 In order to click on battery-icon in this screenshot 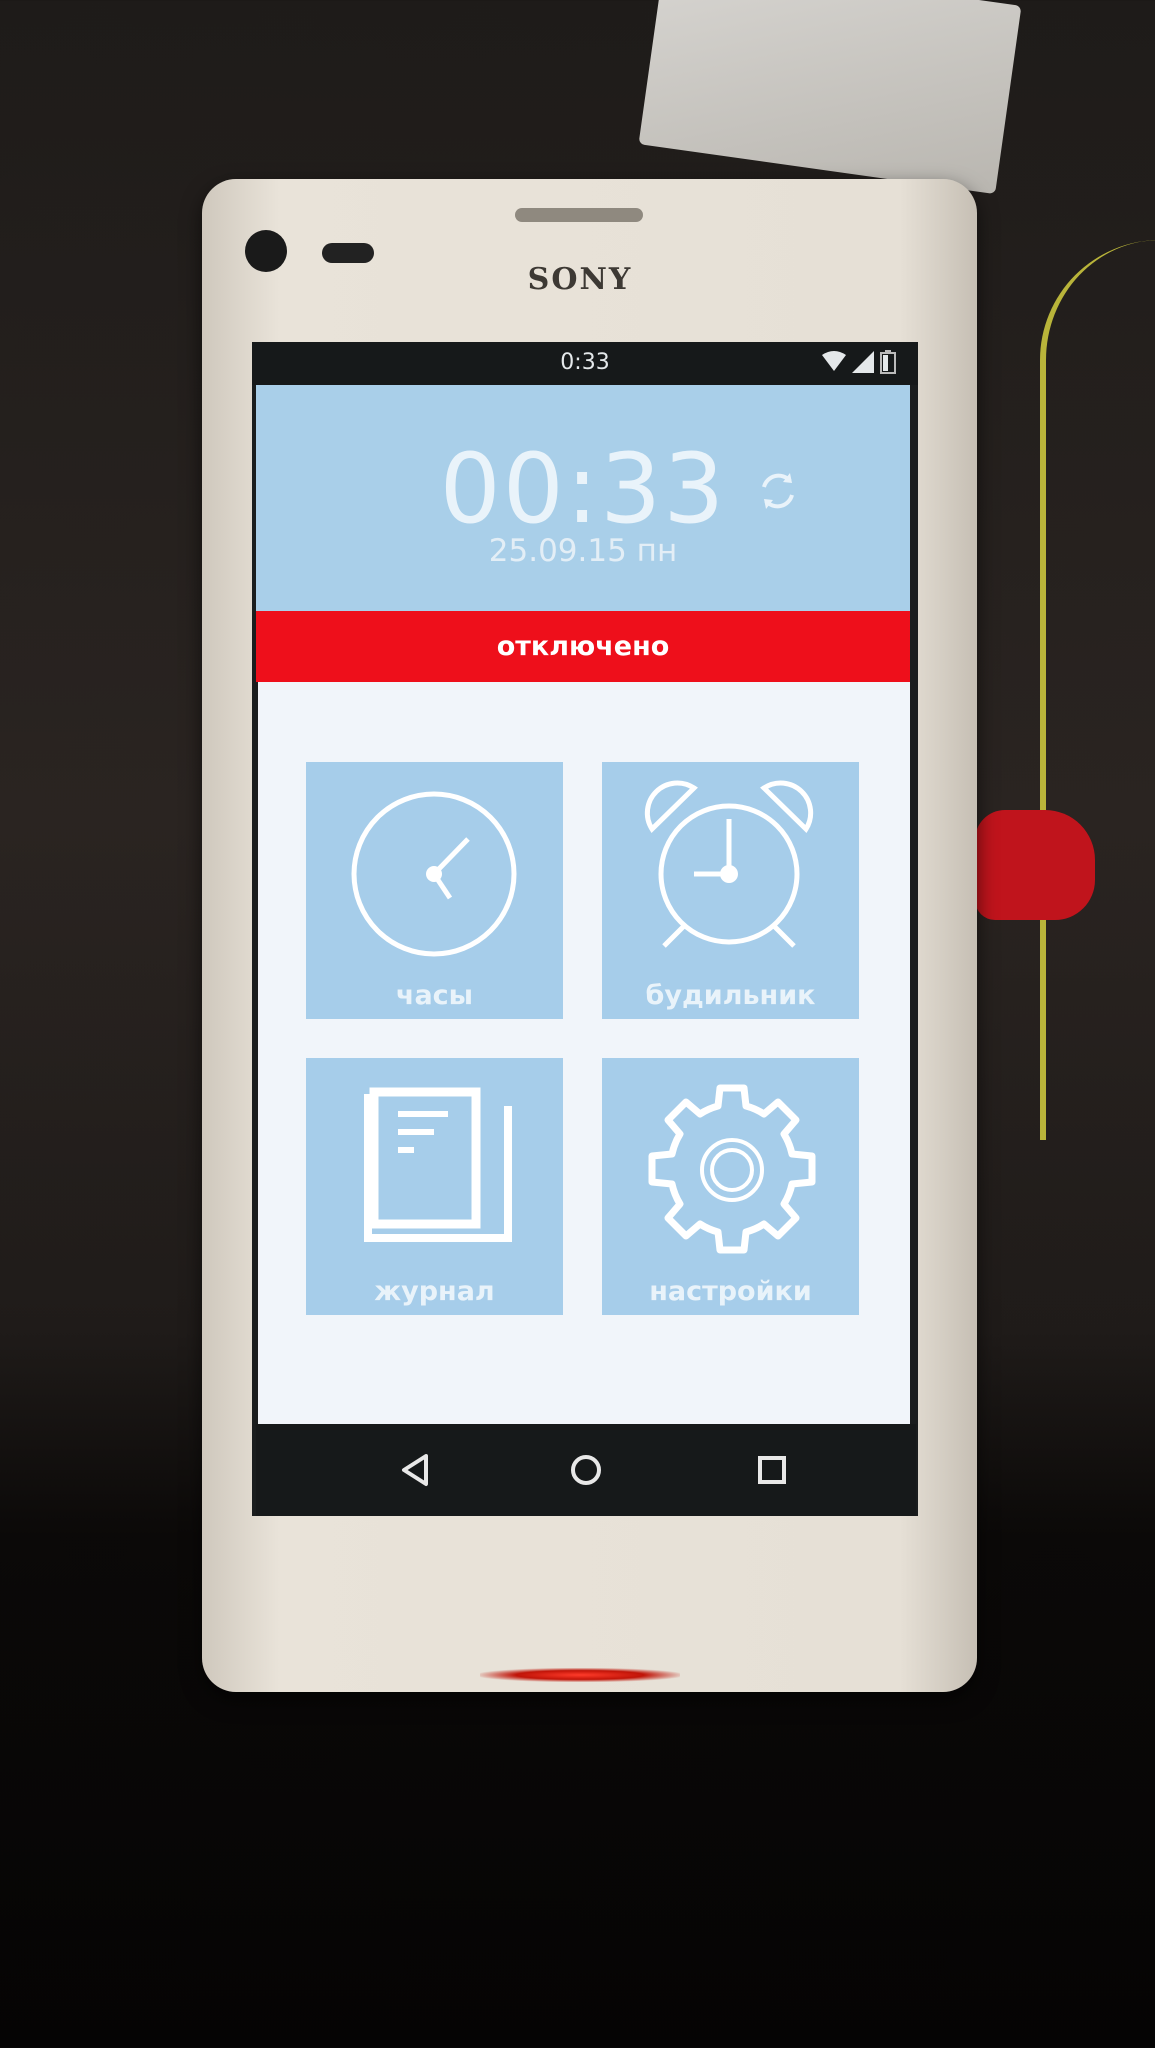, I will do `click(888, 362)`.